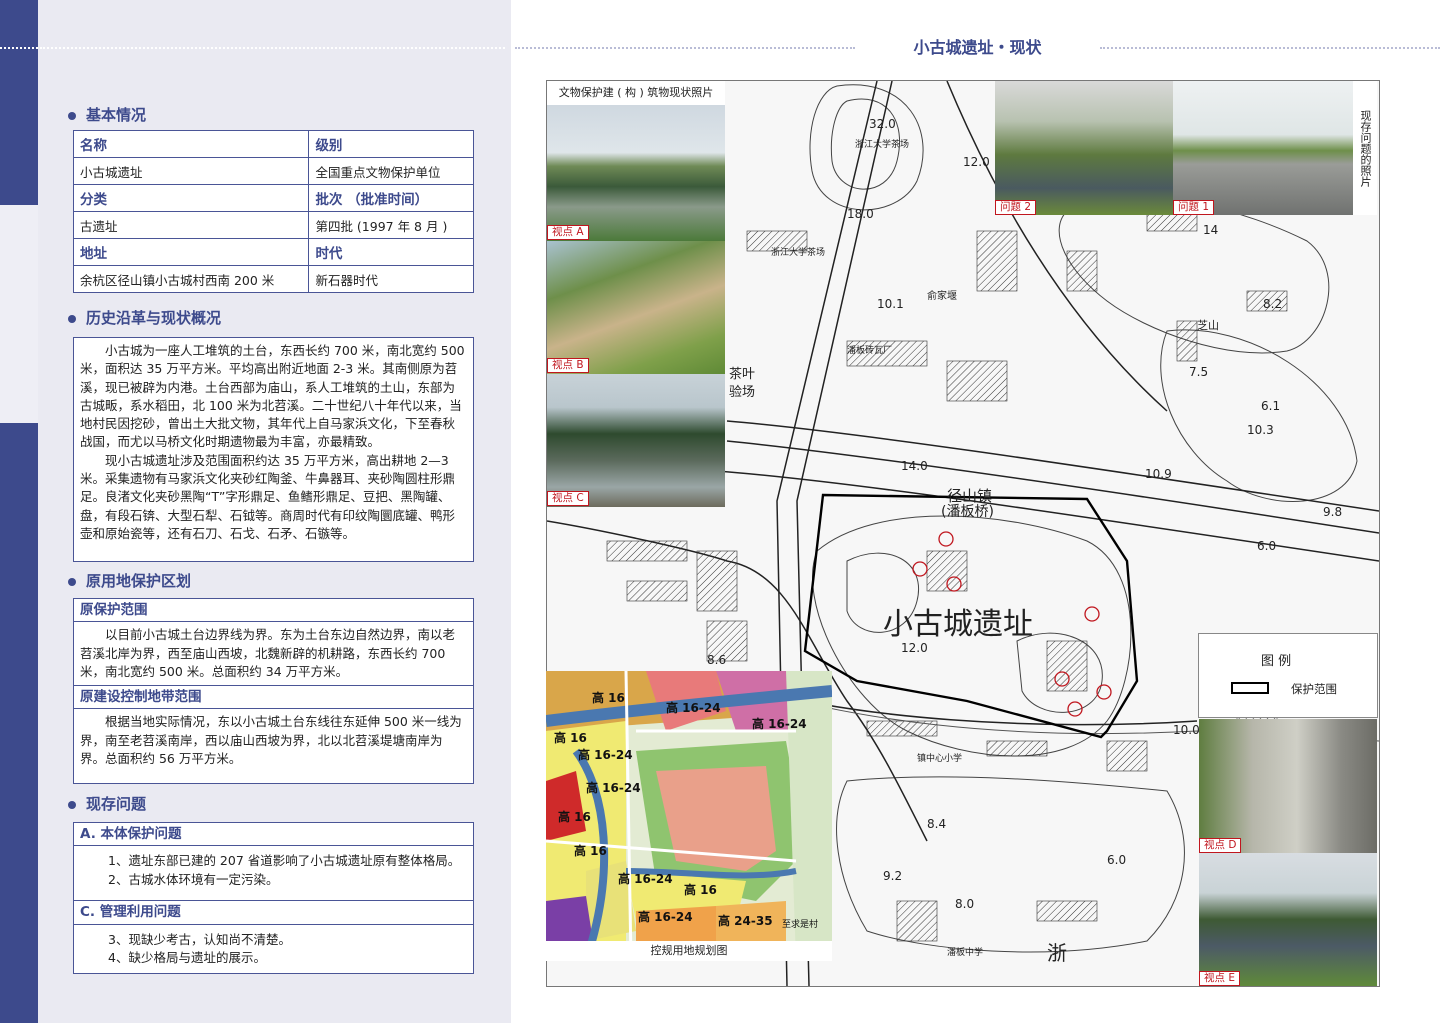 The image size is (1445, 1023). Describe the element at coordinates (1211, 230) in the screenshot. I see `elevation-label: 14` at that location.